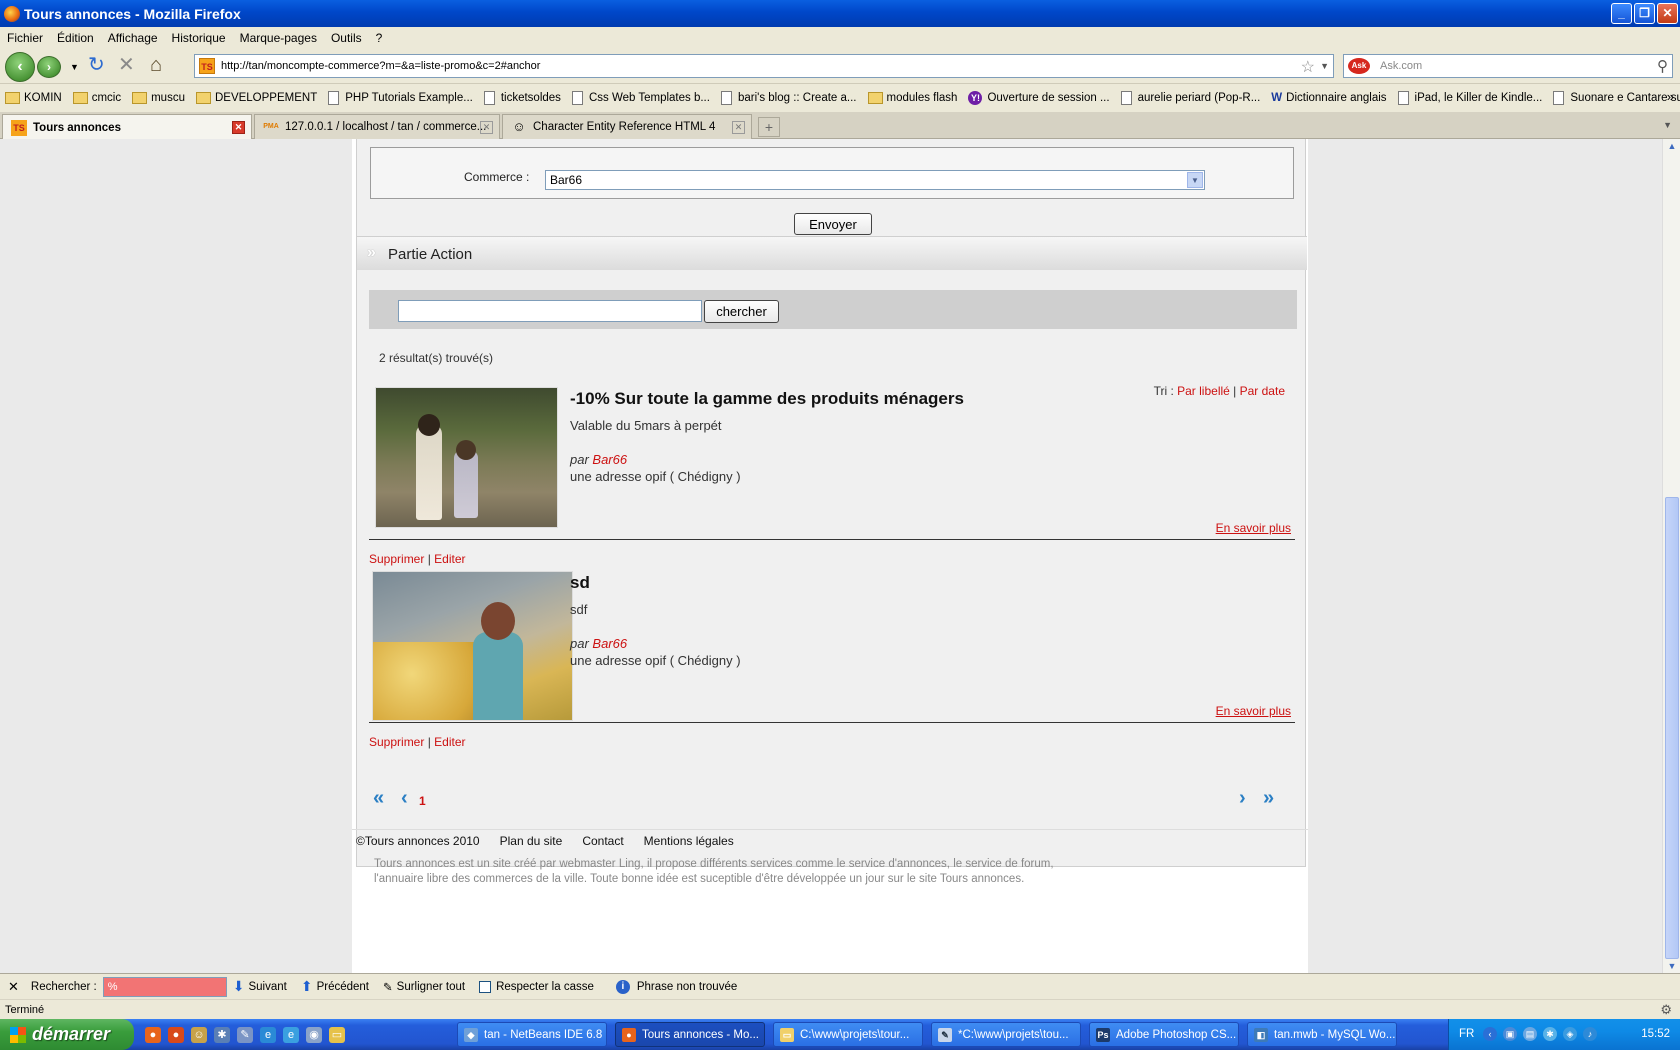  What do you see at coordinates (1359, 66) in the screenshot?
I see `ask-engine-icon: Ask` at bounding box center [1359, 66].